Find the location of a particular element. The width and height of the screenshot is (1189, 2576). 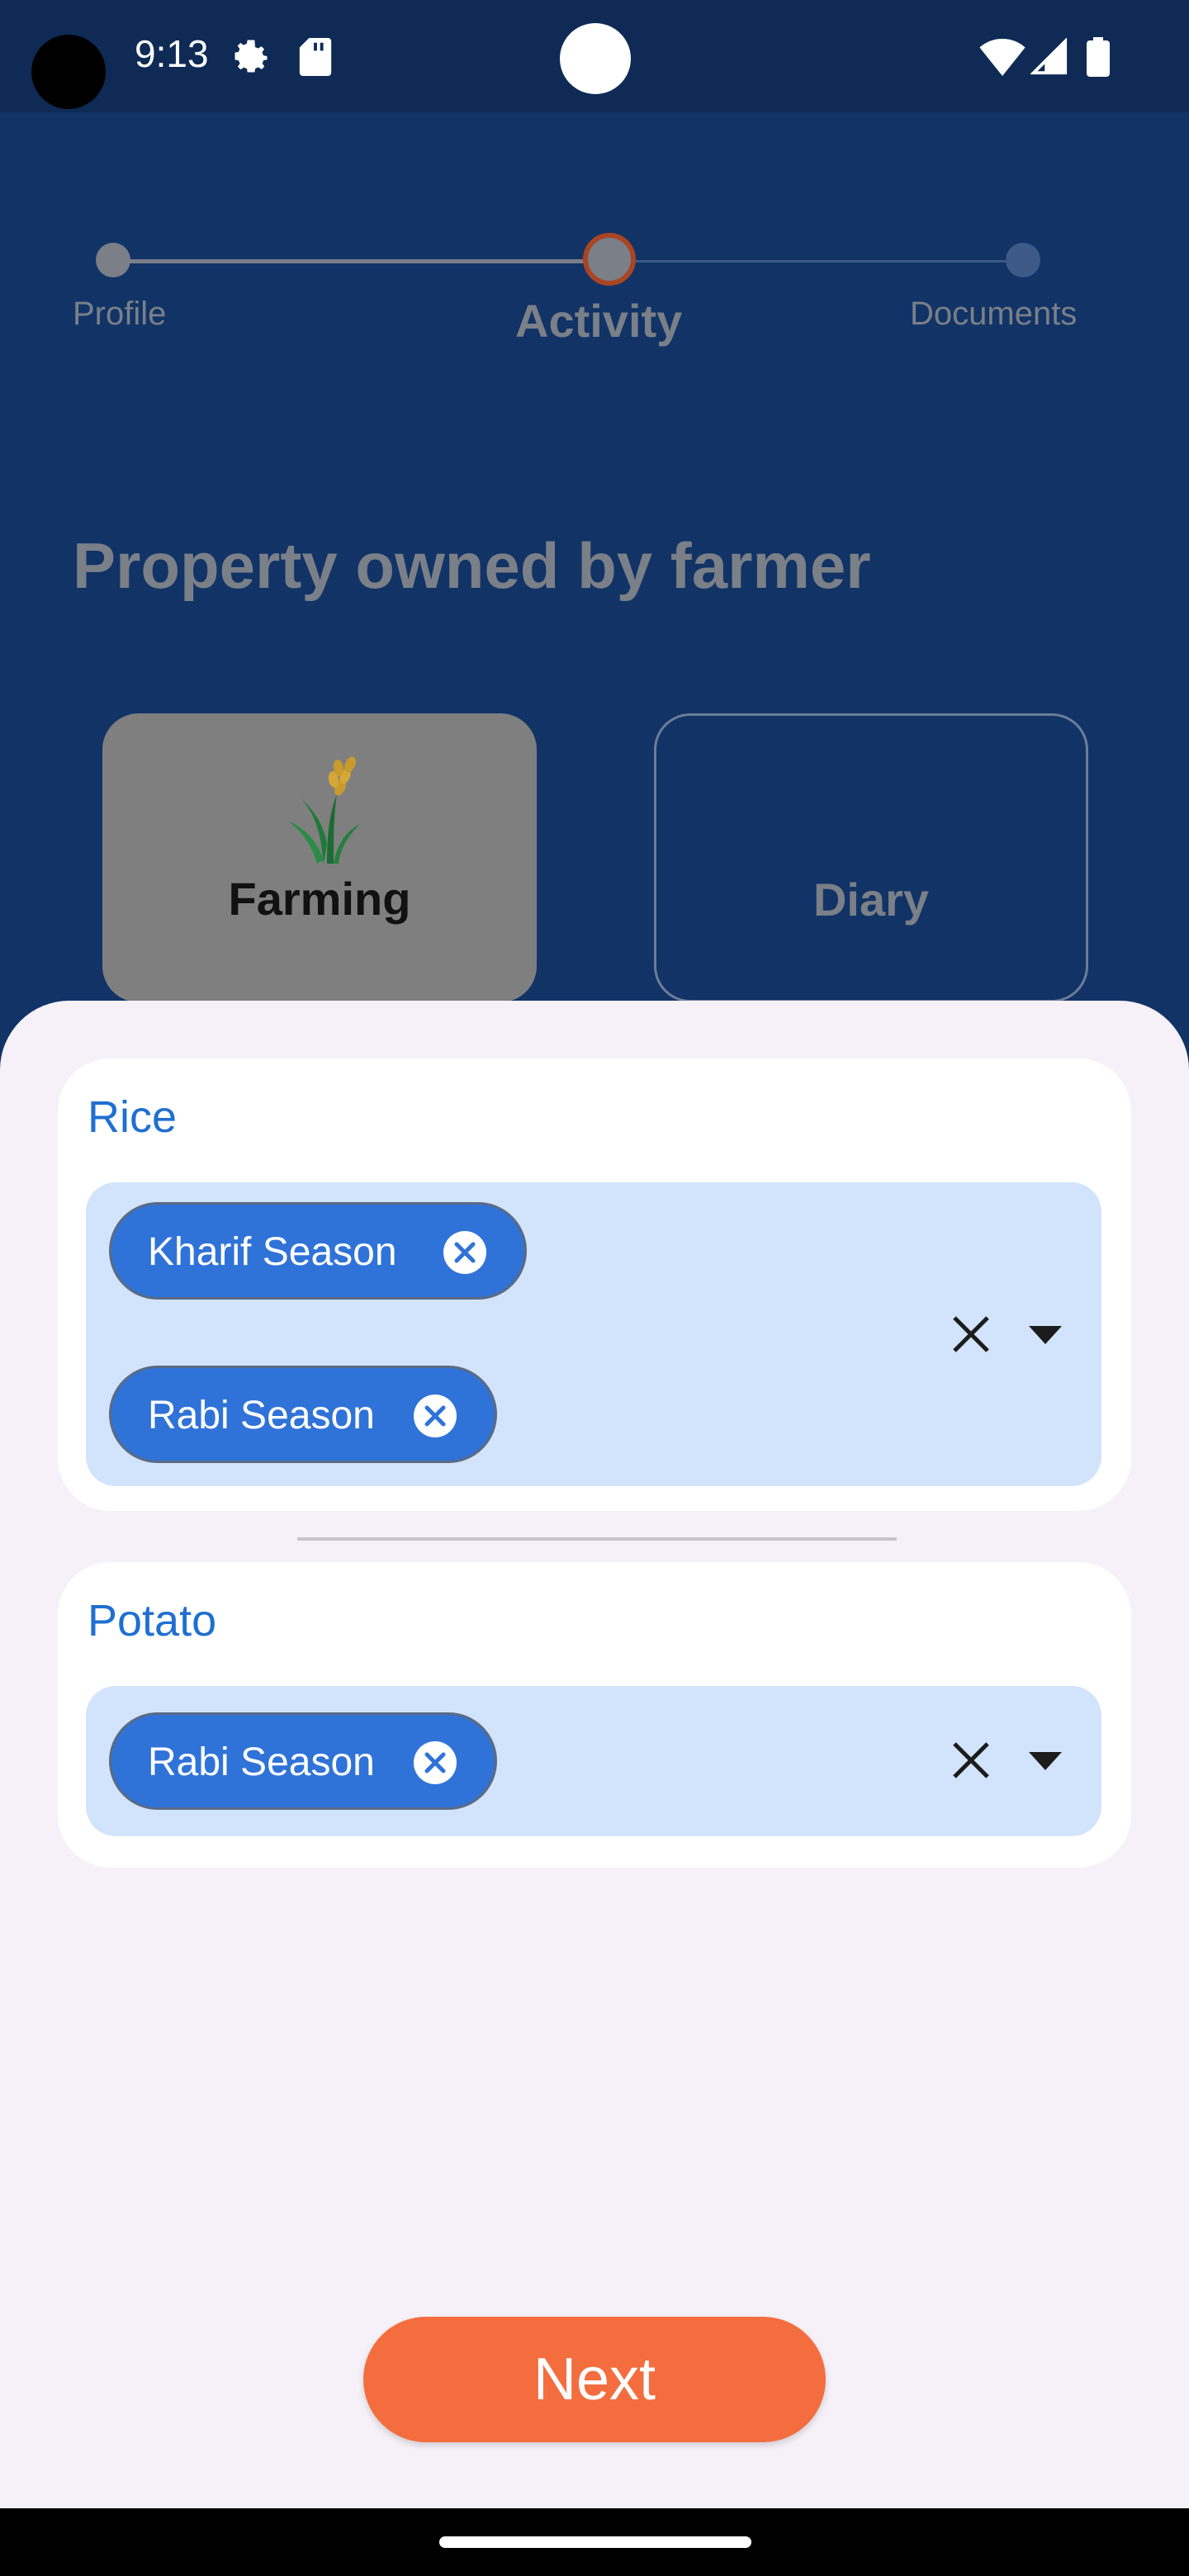

wifi-icon is located at coordinates (1002, 57).